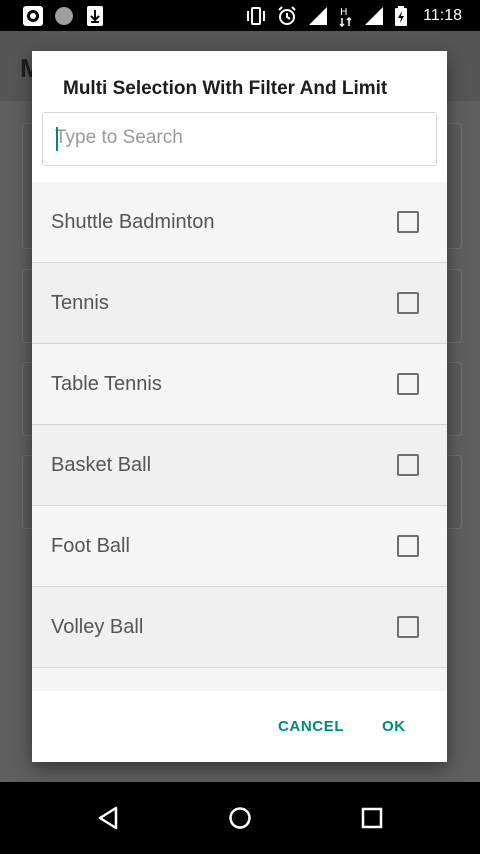  What do you see at coordinates (239, 222) in the screenshot?
I see `list-item: Shuttle Badminton` at bounding box center [239, 222].